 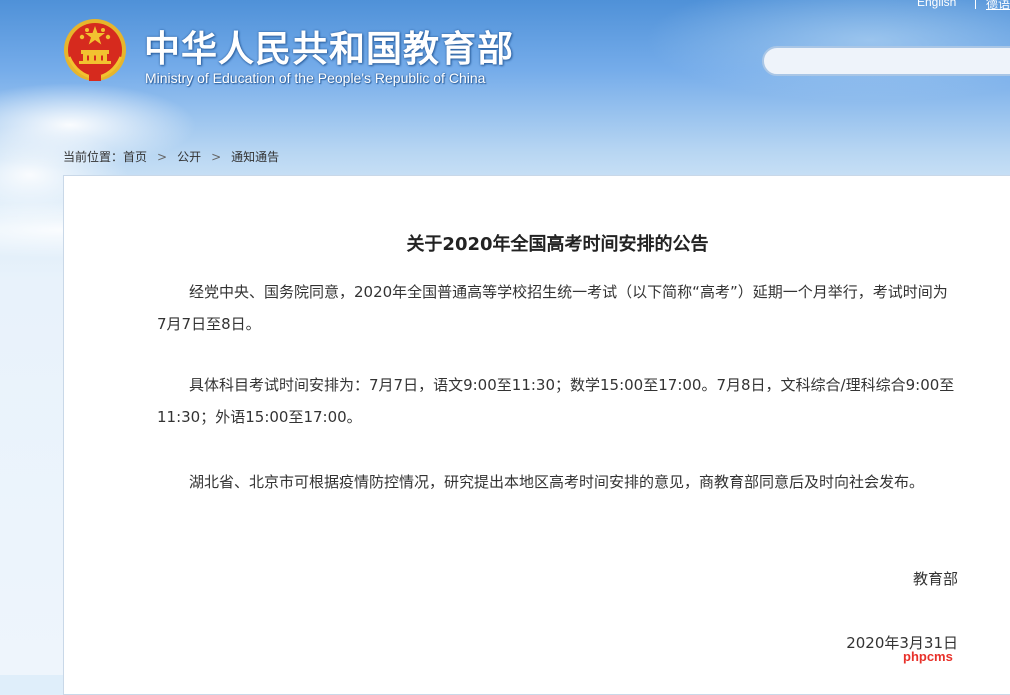 What do you see at coordinates (557, 244) in the screenshot?
I see `article-title: 关于2020年全国高考时间安排的公告` at bounding box center [557, 244].